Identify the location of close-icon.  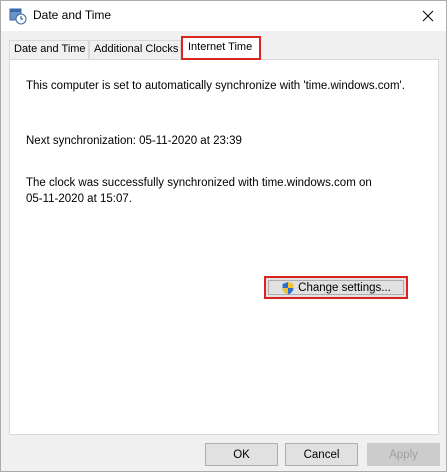
(428, 16).